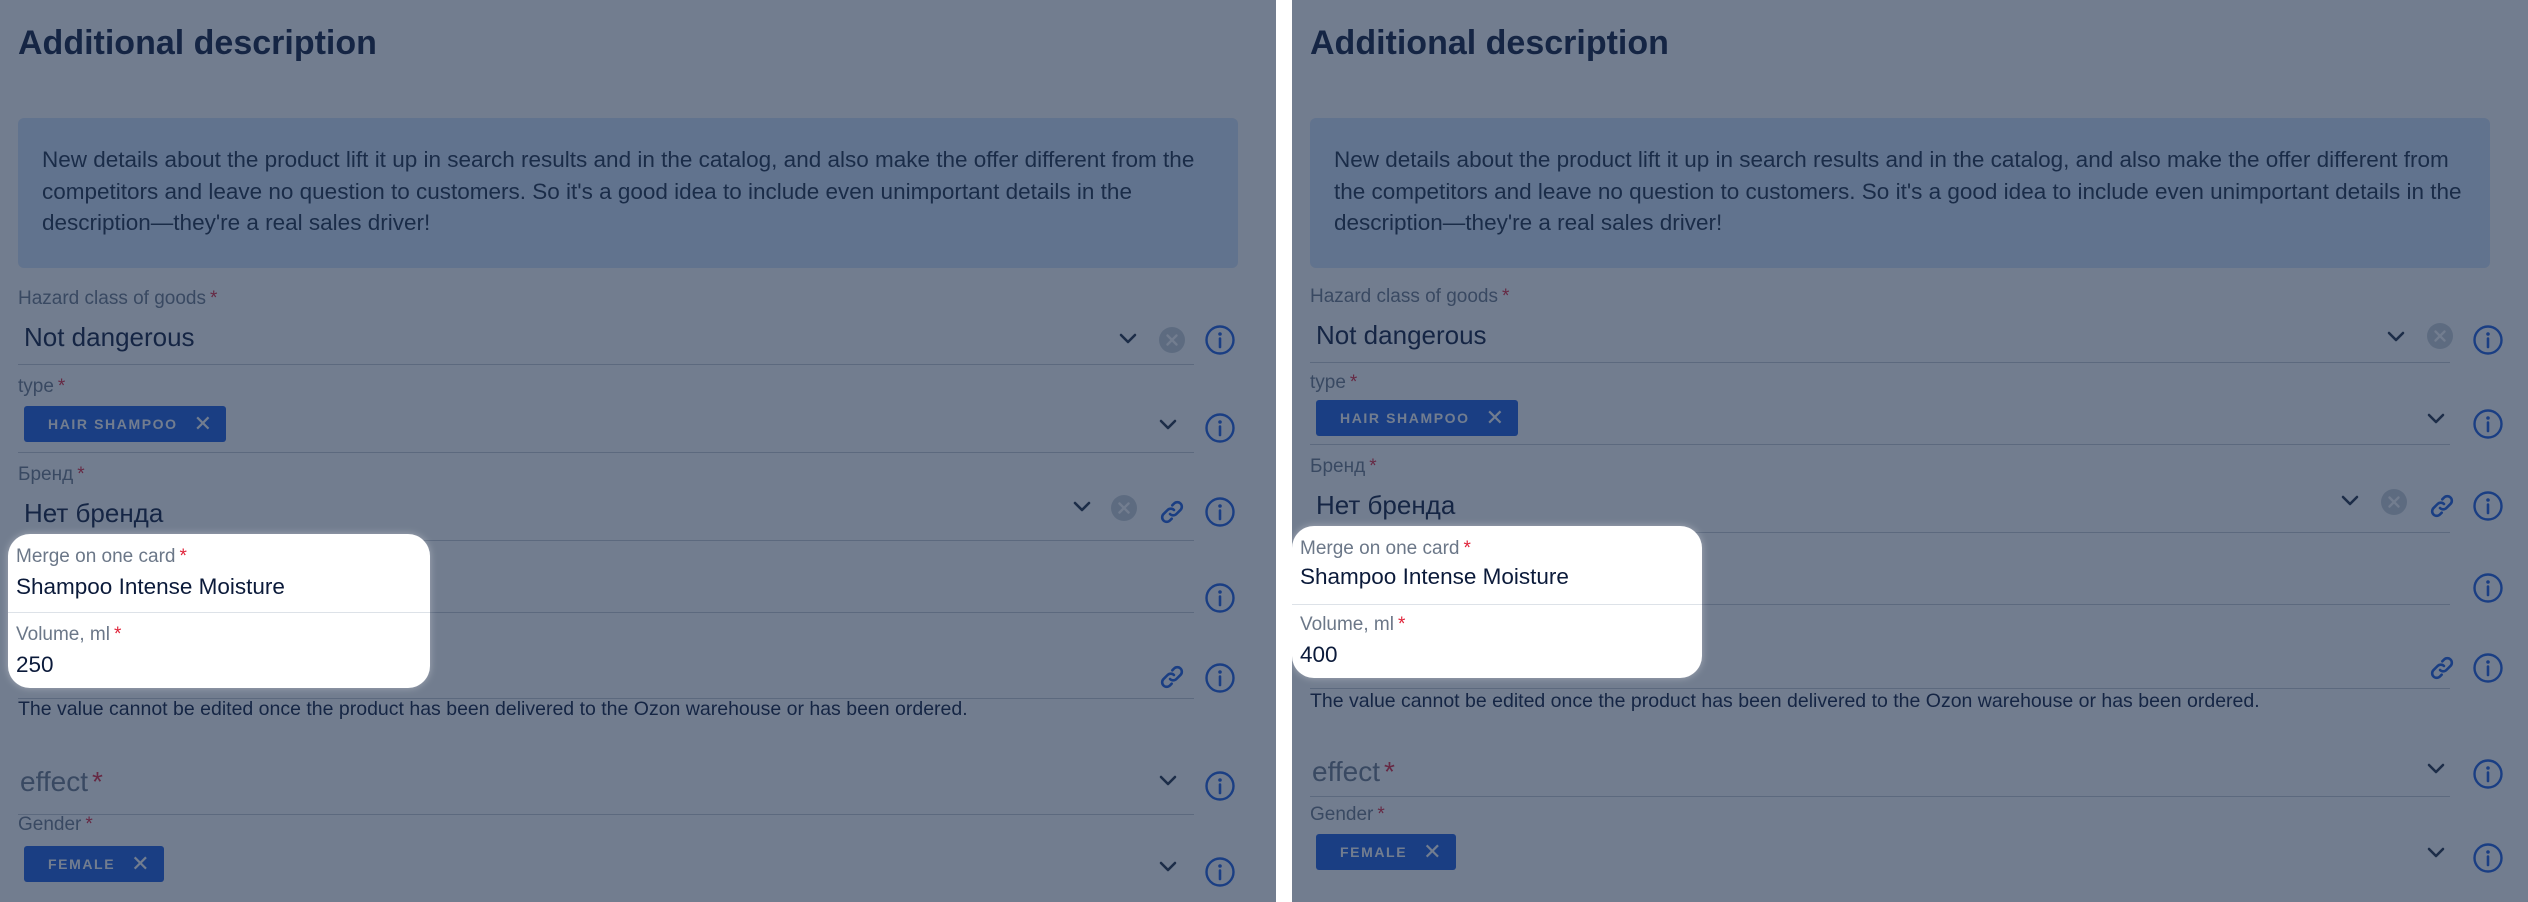 This screenshot has height=902, width=2528. I want to click on merge-label: Merge on one card, so click(1380, 548).